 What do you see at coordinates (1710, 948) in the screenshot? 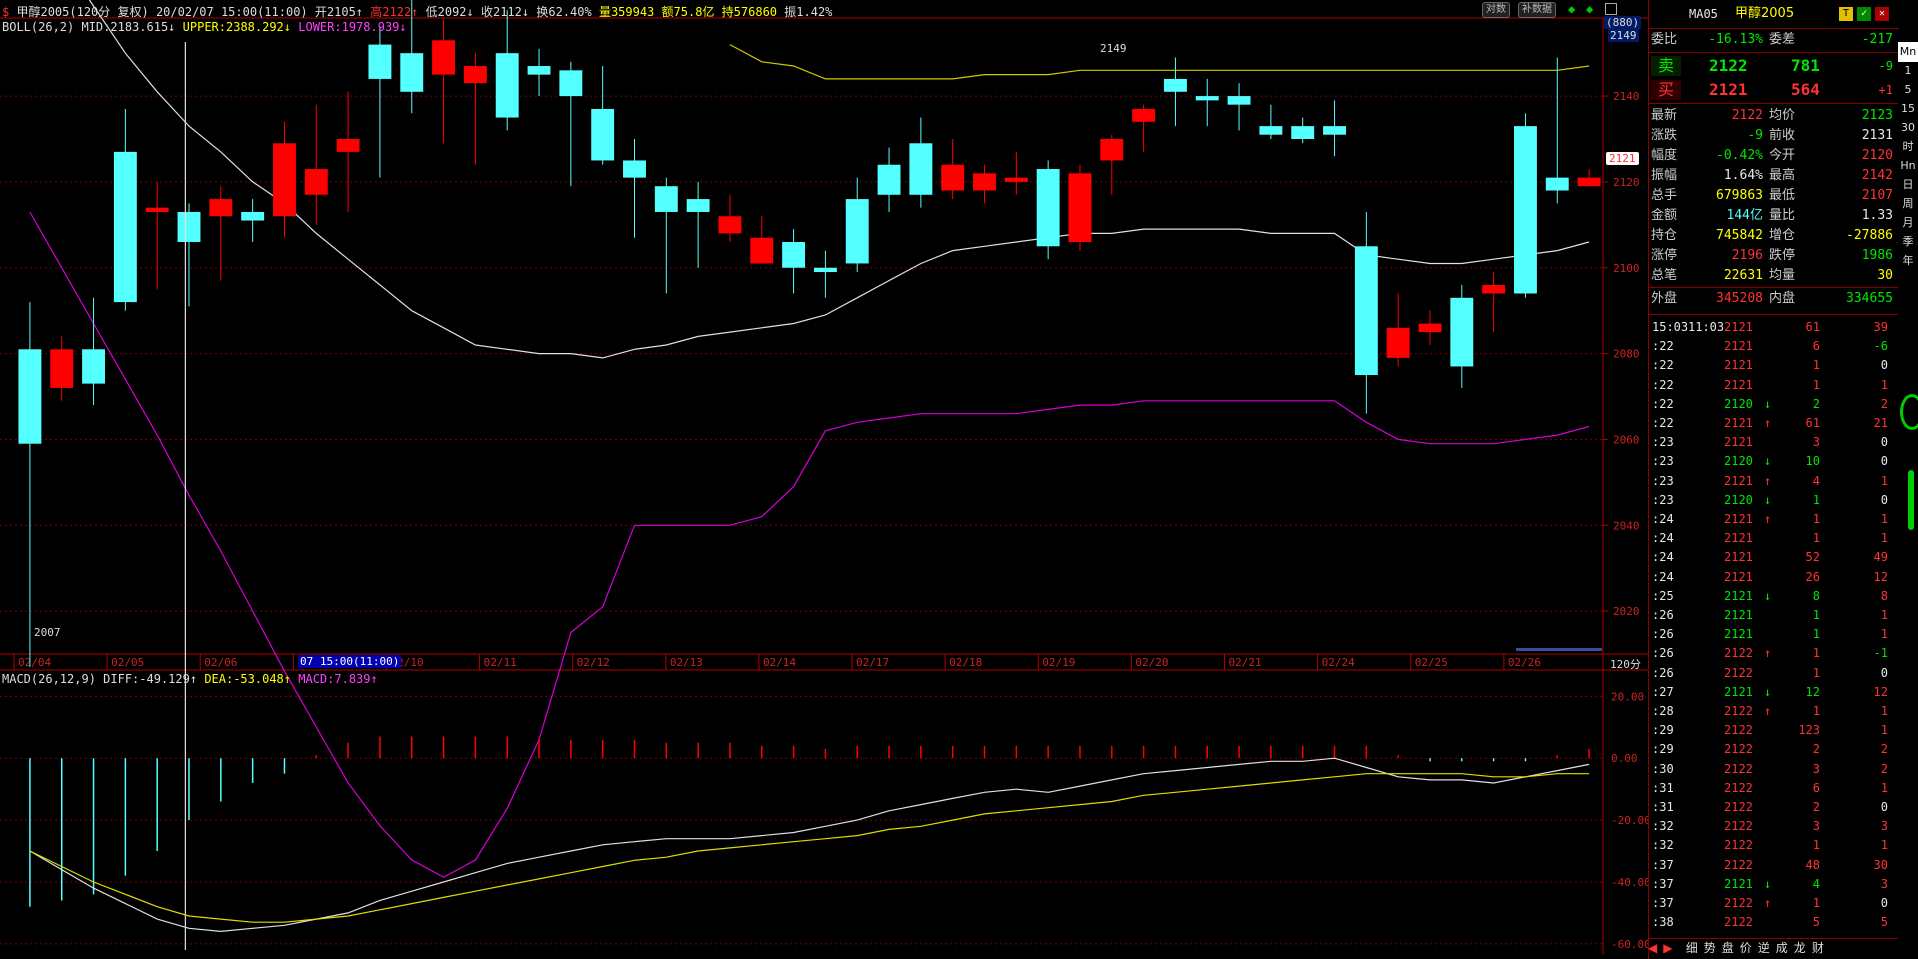
I see `bottom-tab: 势` at bounding box center [1710, 948].